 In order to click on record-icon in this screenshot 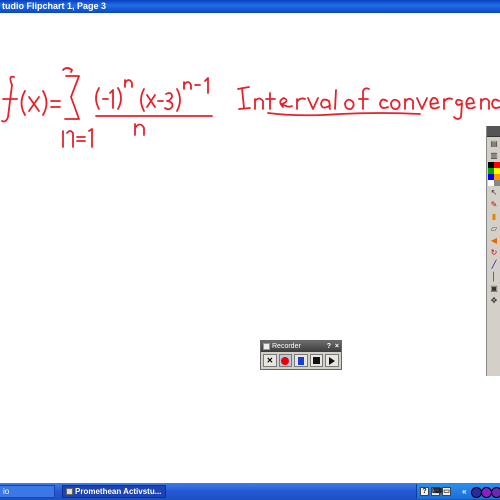, I will do `click(285, 360)`.